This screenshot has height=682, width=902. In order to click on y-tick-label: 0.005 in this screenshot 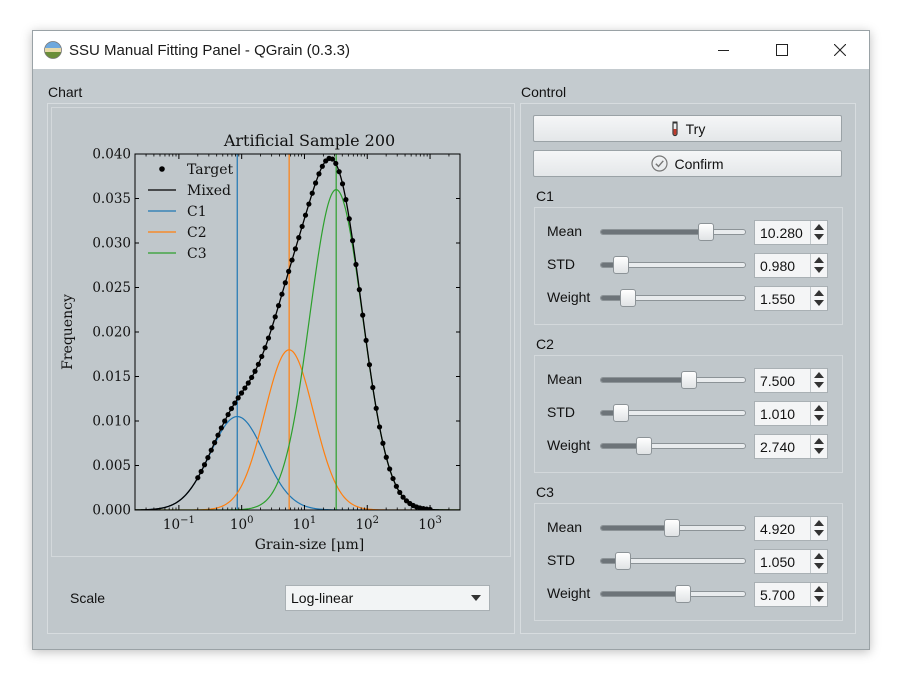, I will do `click(111, 466)`.